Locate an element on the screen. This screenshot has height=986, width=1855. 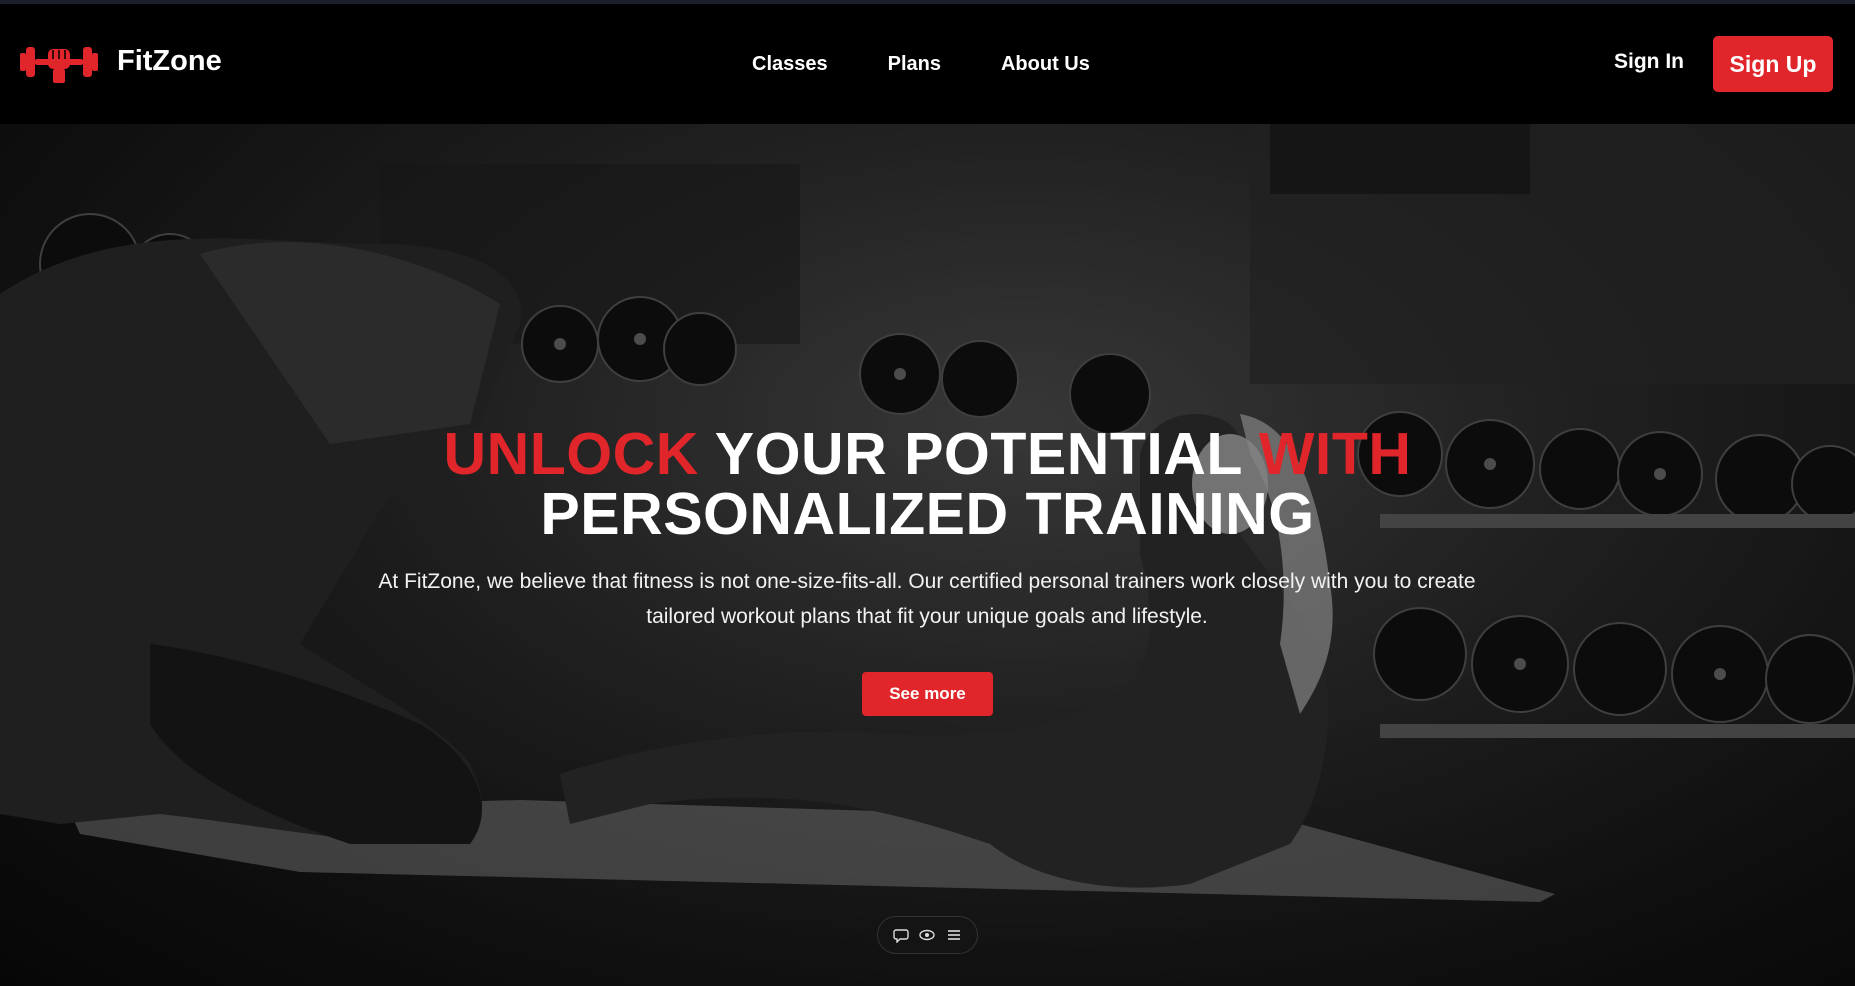
main-nav: Classes Plans About Us is located at coordinates (921, 64).